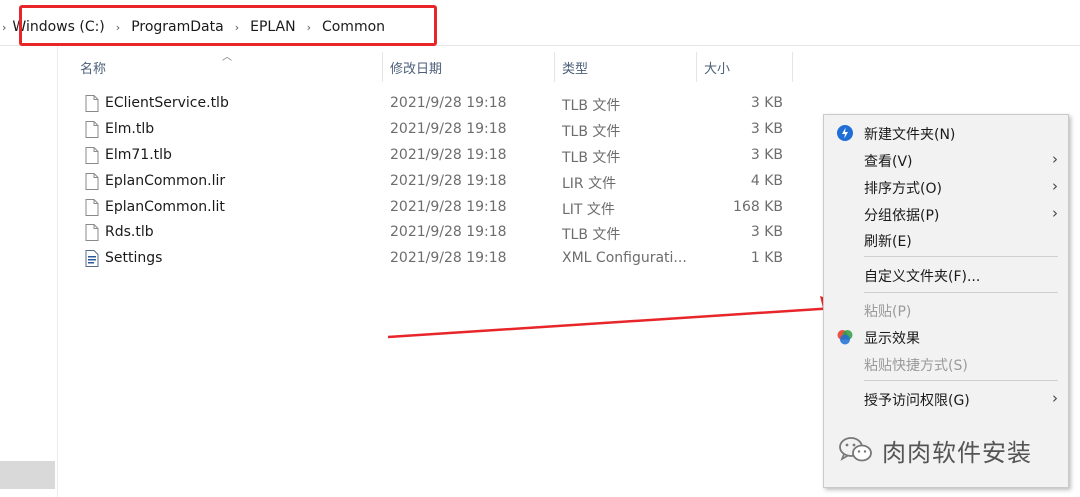 The image size is (1080, 497). What do you see at coordinates (27, 475) in the screenshot?
I see `nav-selected-item` at bounding box center [27, 475].